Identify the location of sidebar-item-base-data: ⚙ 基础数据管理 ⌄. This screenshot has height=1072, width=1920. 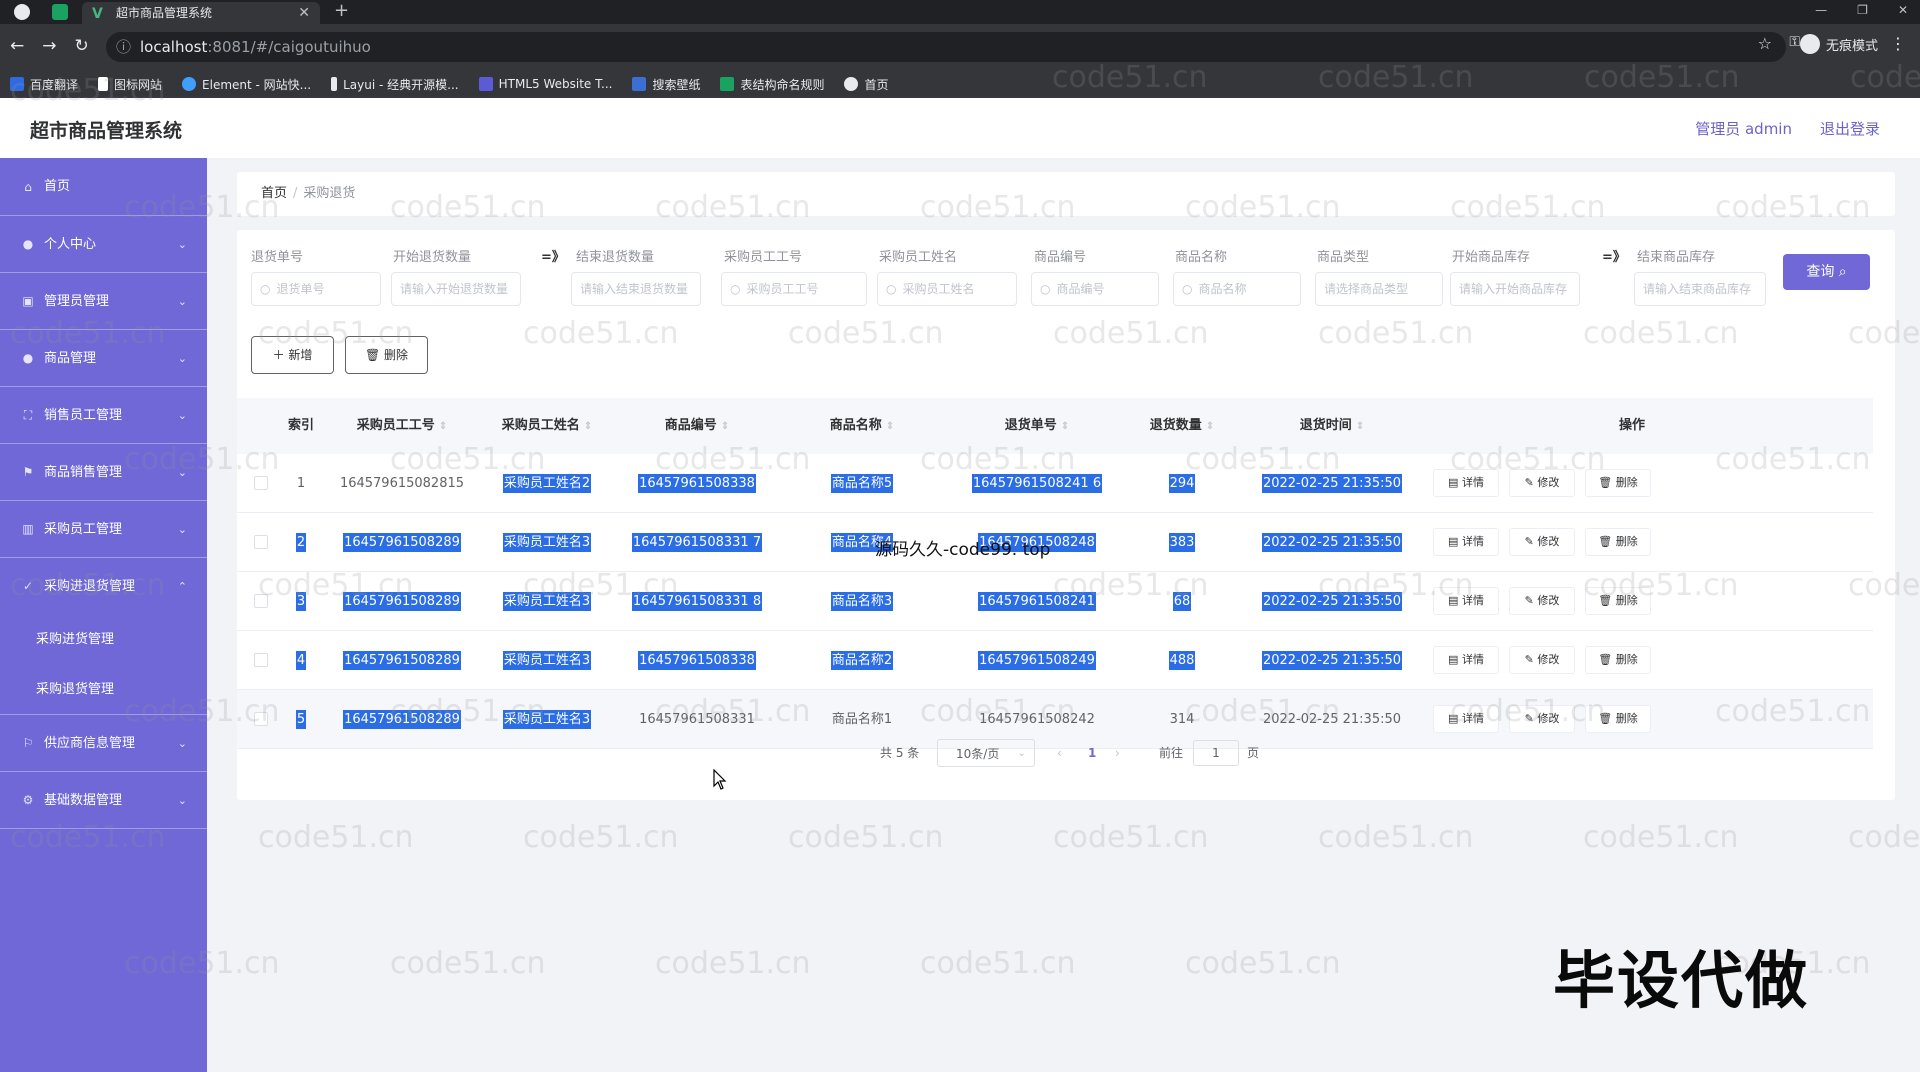
(103, 800).